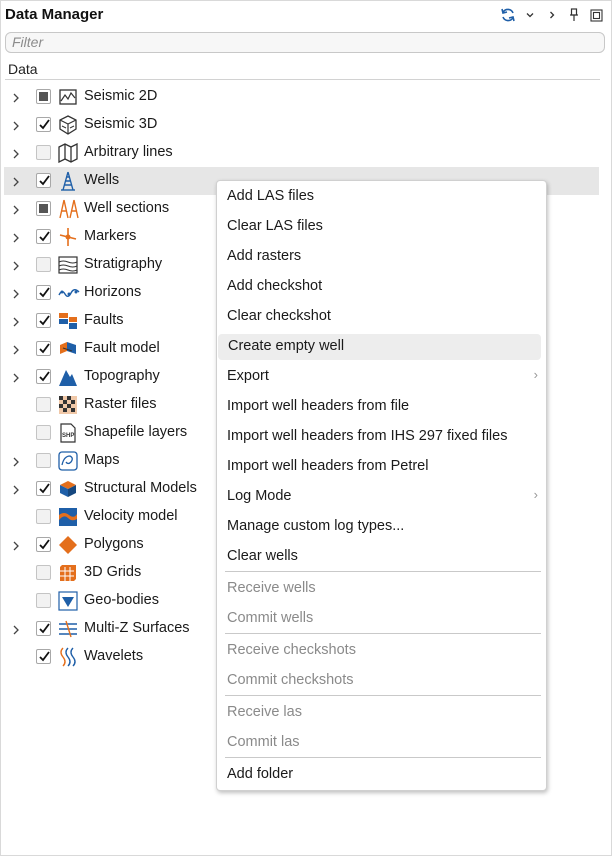 The height and width of the screenshot is (856, 612). I want to click on filter-input: Filter, so click(305, 42).